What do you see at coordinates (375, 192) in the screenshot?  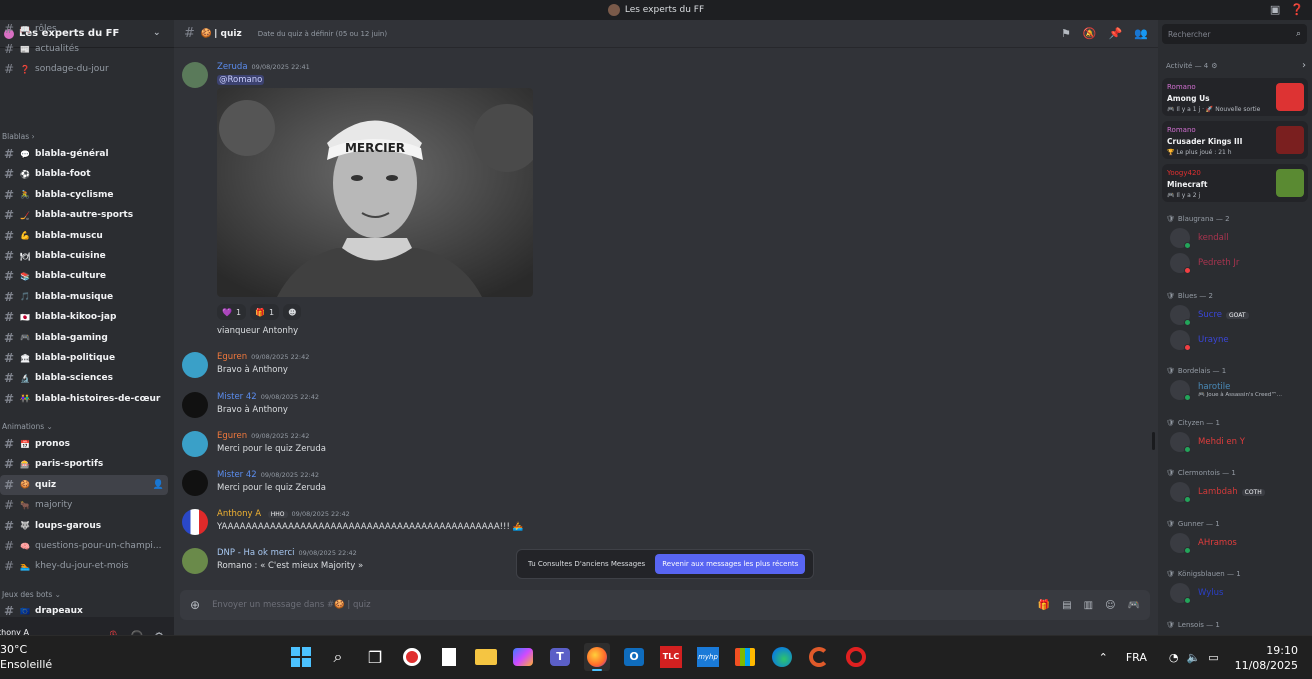 I see `message-image: MERCIER` at bounding box center [375, 192].